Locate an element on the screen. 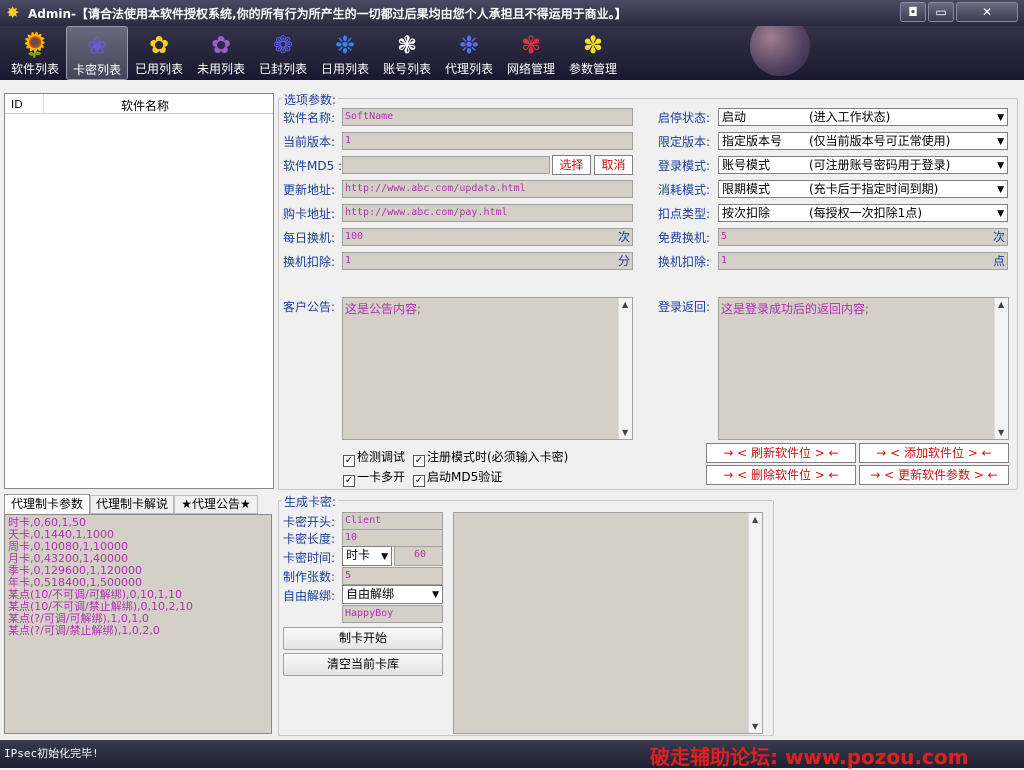 The width and height of the screenshot is (1024, 770). time-value-input: 60 is located at coordinates (418, 556).